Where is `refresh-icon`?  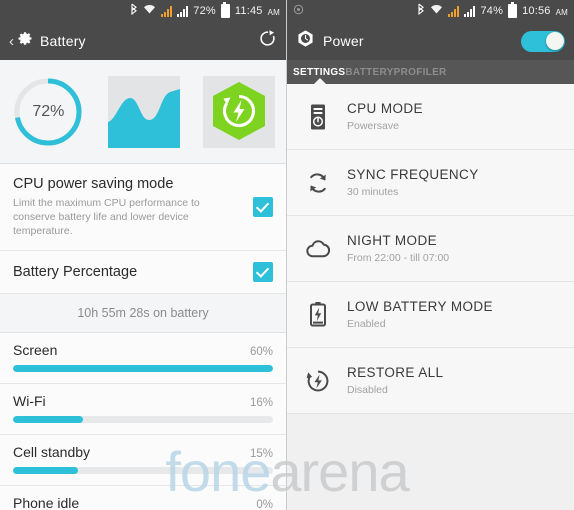 refresh-icon is located at coordinates (267, 41).